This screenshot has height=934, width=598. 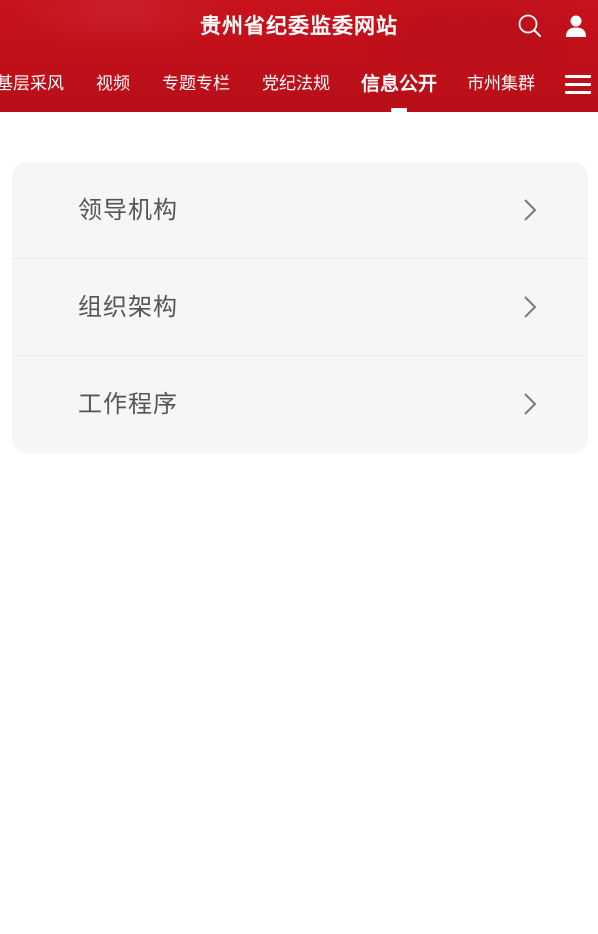 What do you see at coordinates (399, 84) in the screenshot?
I see `nav-item-xinxigongkai: 信息公开` at bounding box center [399, 84].